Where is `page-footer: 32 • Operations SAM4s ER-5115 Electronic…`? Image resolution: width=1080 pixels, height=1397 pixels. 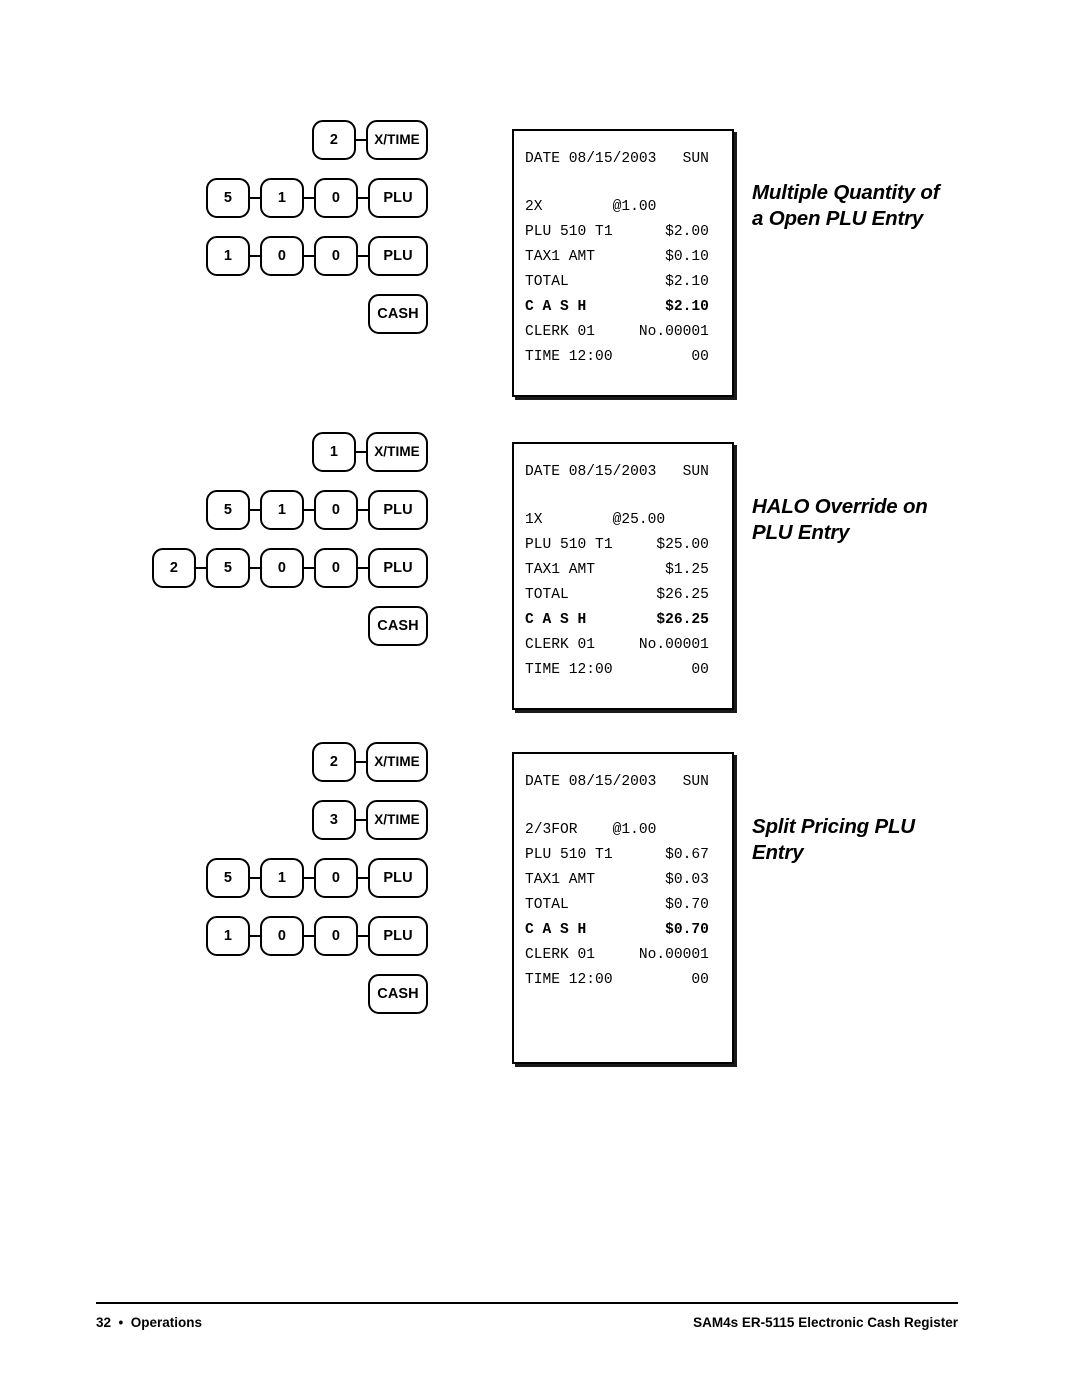 page-footer: 32 • Operations SAM4s ER-5115 Electronic… is located at coordinates (527, 1322).